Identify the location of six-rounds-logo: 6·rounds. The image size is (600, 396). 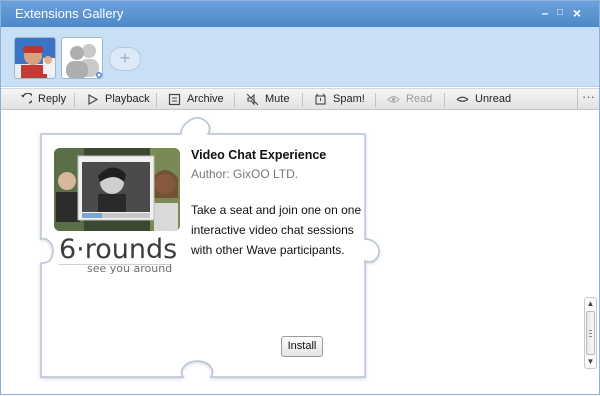
(118, 249).